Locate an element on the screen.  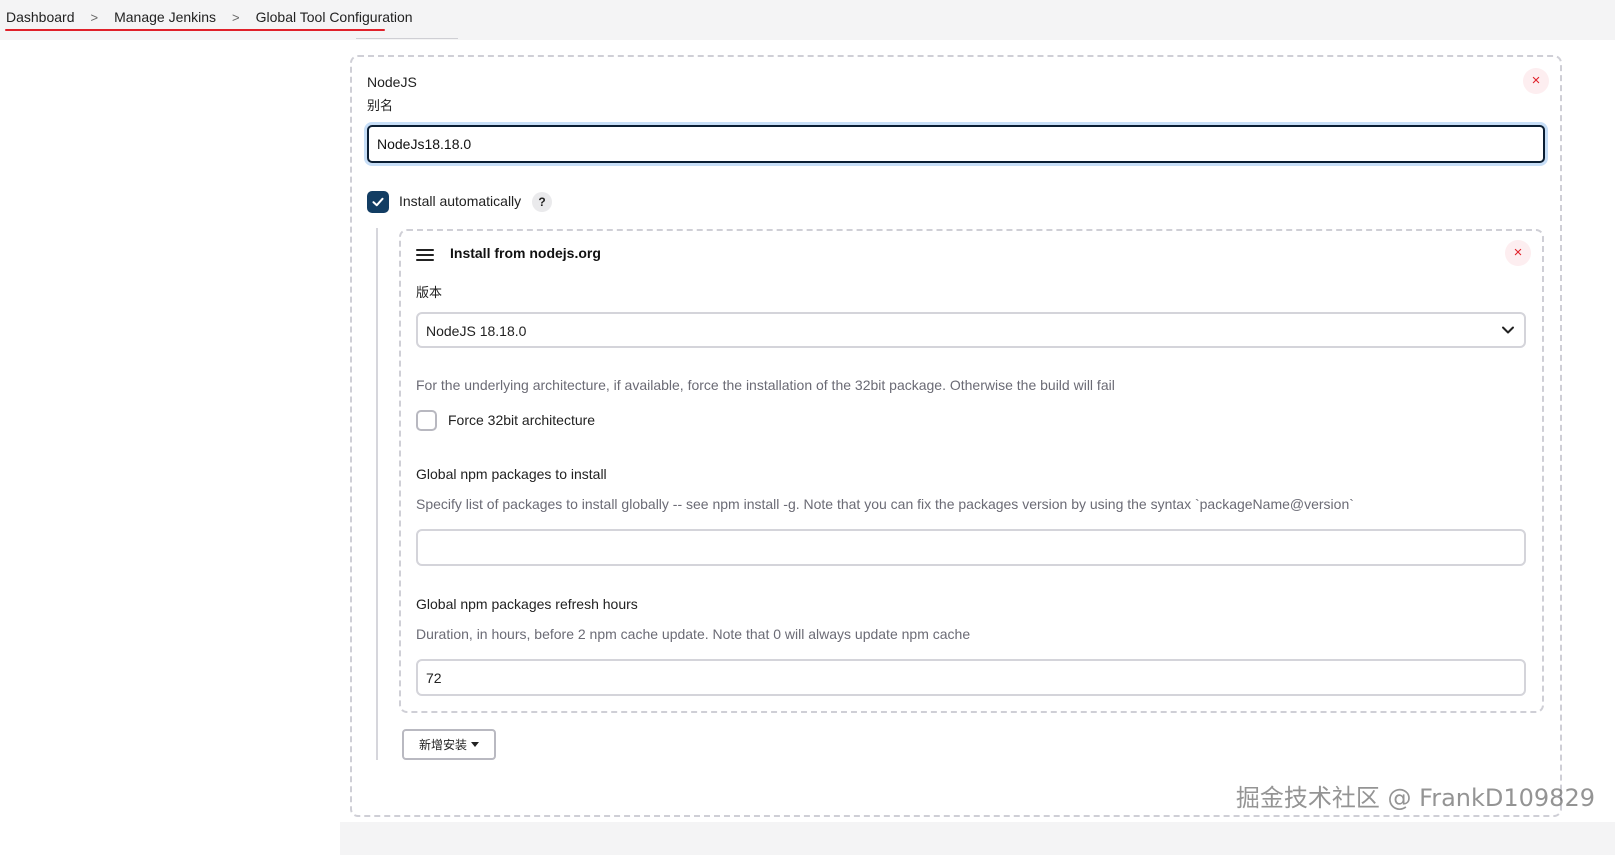
install-automatically-label: Install automatically is located at coordinates (460, 201).